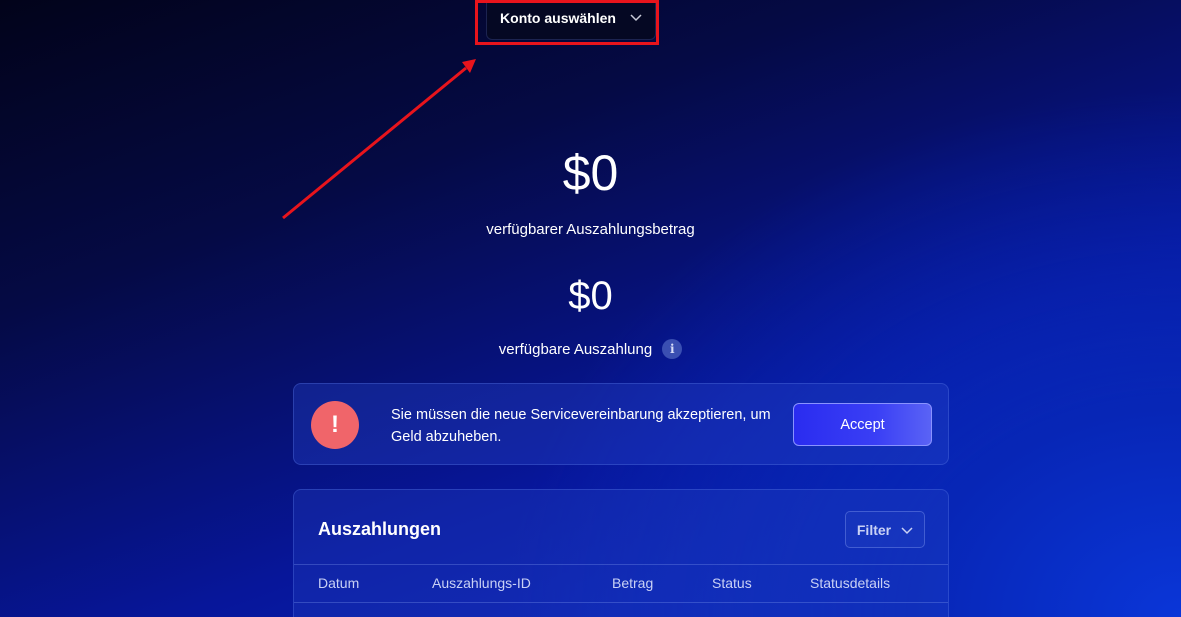 This screenshot has height=617, width=1181. I want to click on available-payout-caption-row: verfügbare Auszahlung i, so click(590, 349).